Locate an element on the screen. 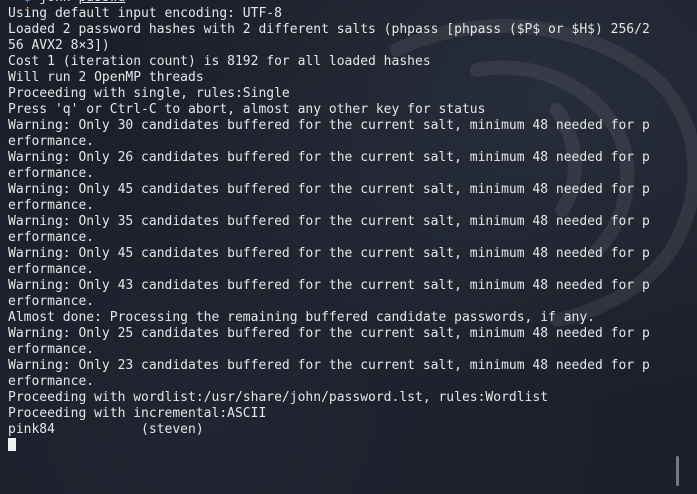 This screenshot has height=494, width=697. cracked-password-line: pink84 (steven) is located at coordinates (106, 429).